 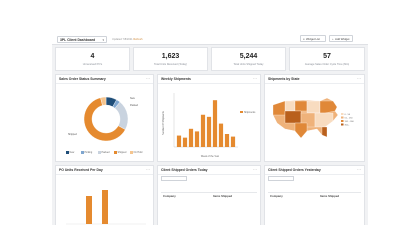 I want to click on kpi-card-unreceived-pos: 4 Unreceived PO's, so click(x=92, y=59).